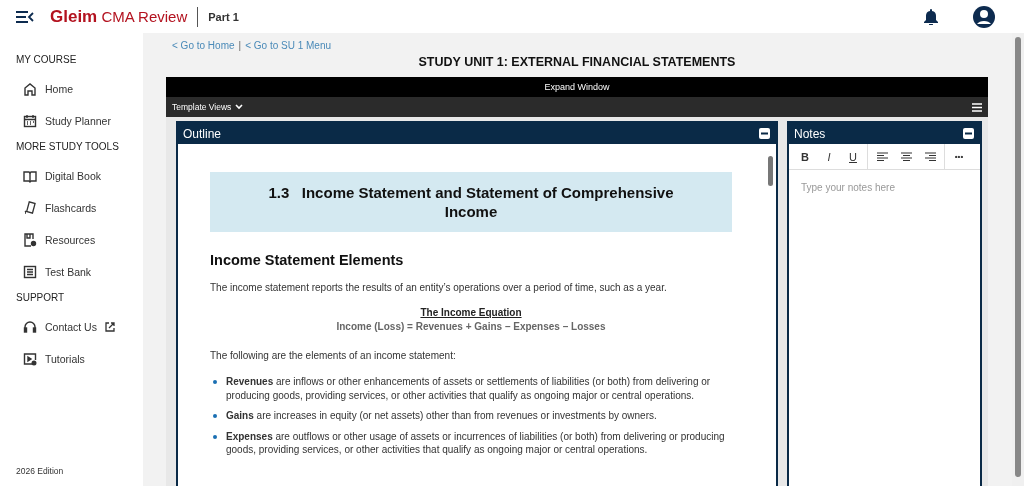 This screenshot has height=486, width=1024. I want to click on book-icon, so click(30, 176).